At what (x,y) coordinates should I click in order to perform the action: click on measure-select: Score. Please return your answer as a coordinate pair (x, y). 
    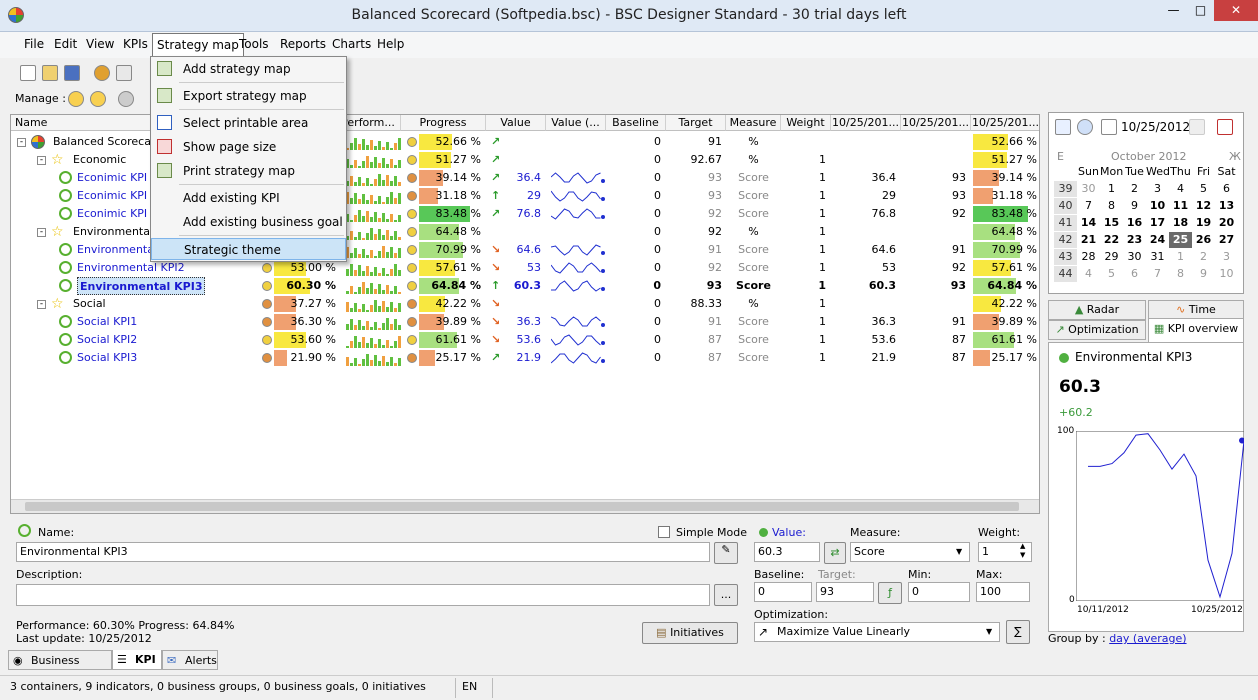
    Looking at the image, I should click on (910, 552).